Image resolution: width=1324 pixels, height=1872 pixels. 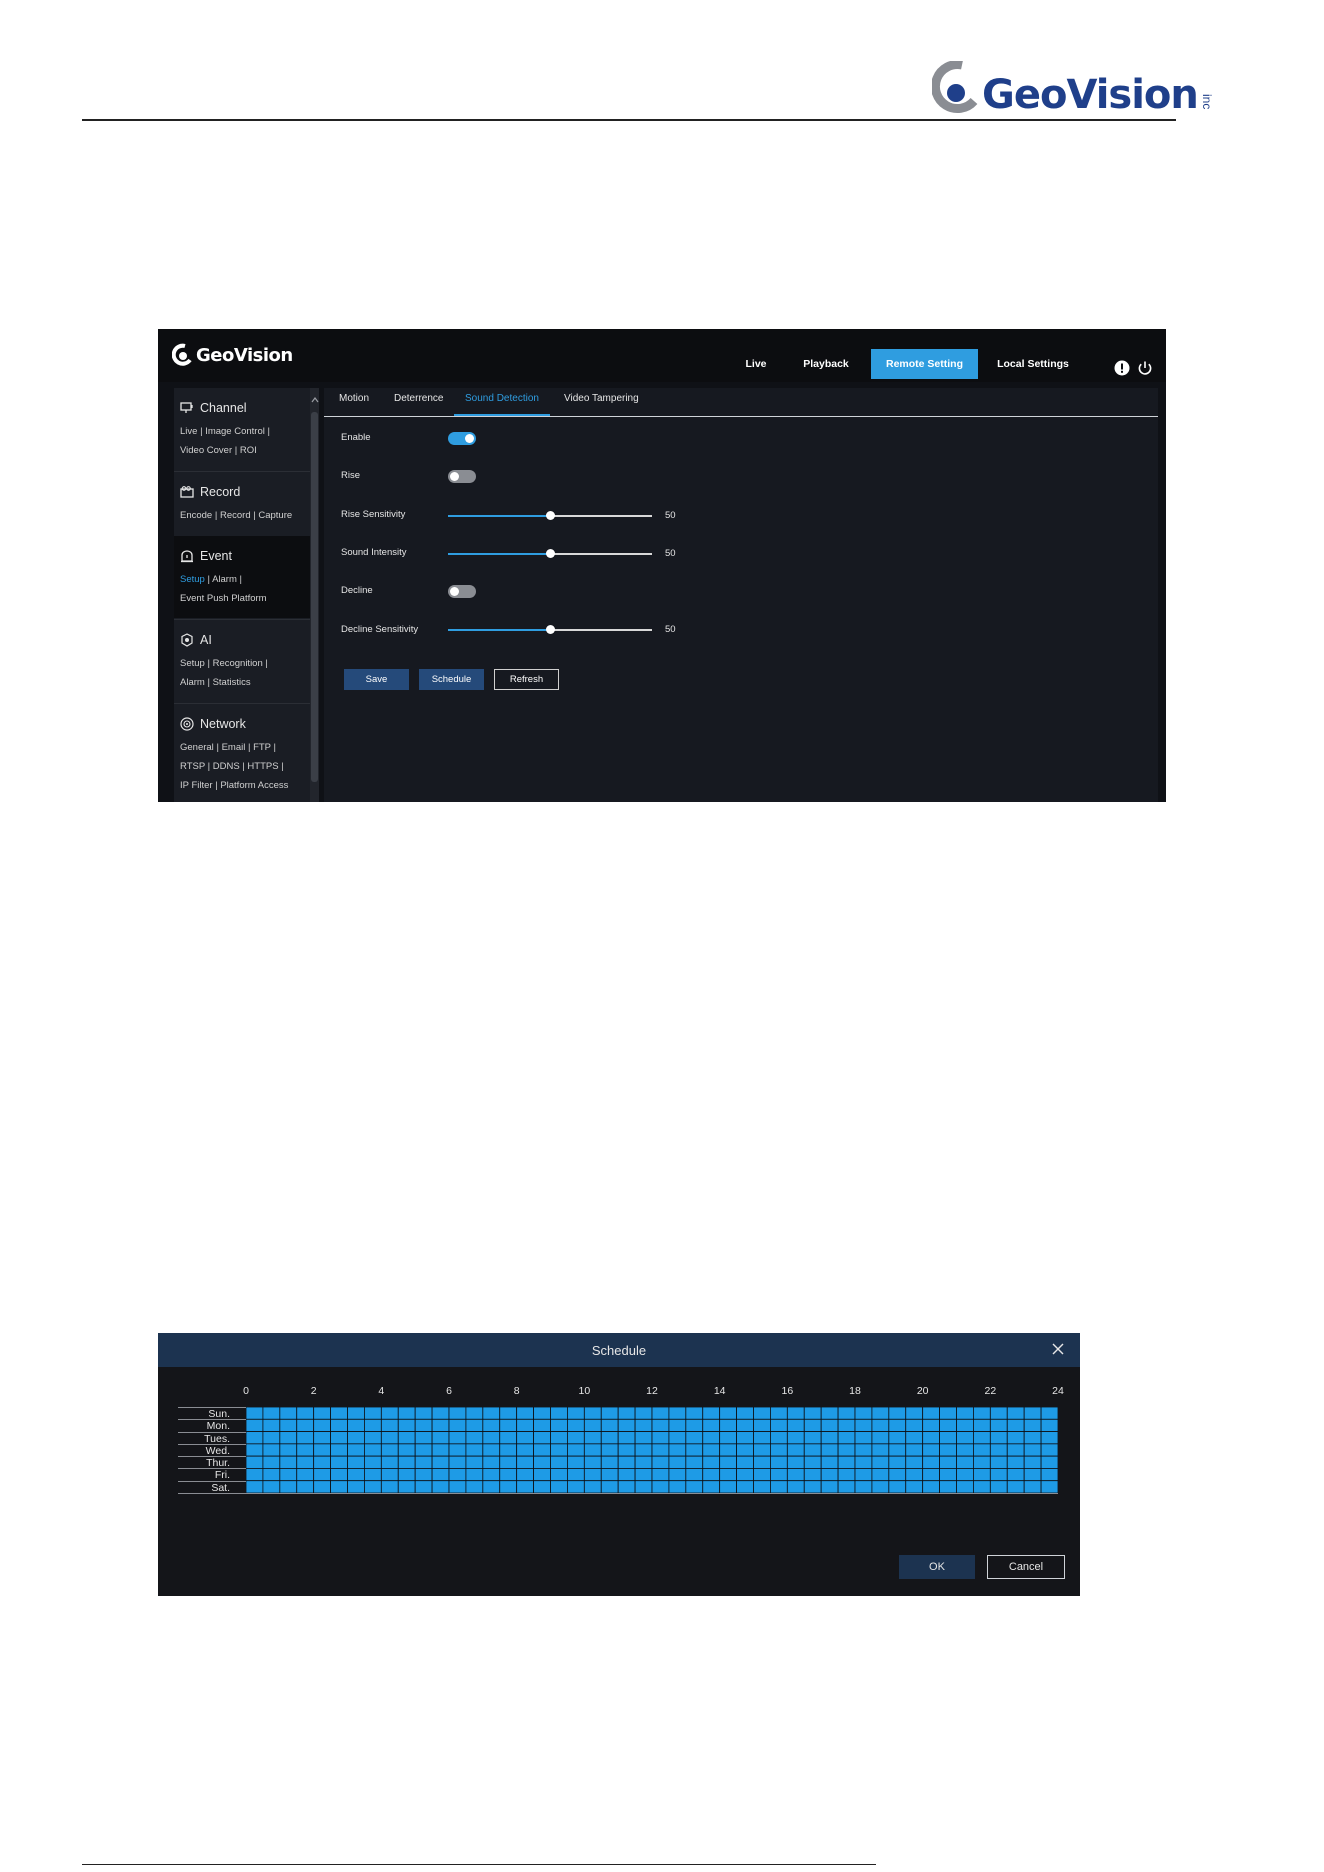 I want to click on sidebar-item-record: Record, so click(x=210, y=492).